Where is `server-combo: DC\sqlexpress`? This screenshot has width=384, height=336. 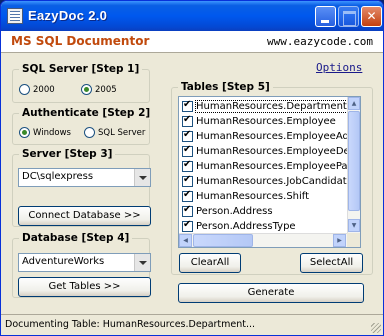 server-combo: DC\sqlexpress is located at coordinates (84, 177).